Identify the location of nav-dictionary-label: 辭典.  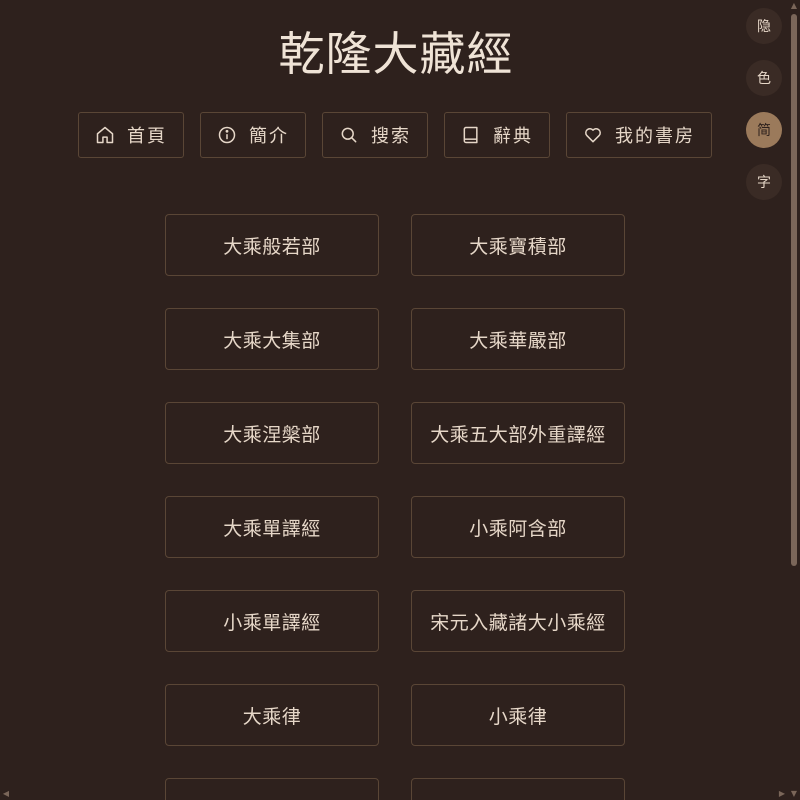
(513, 136).